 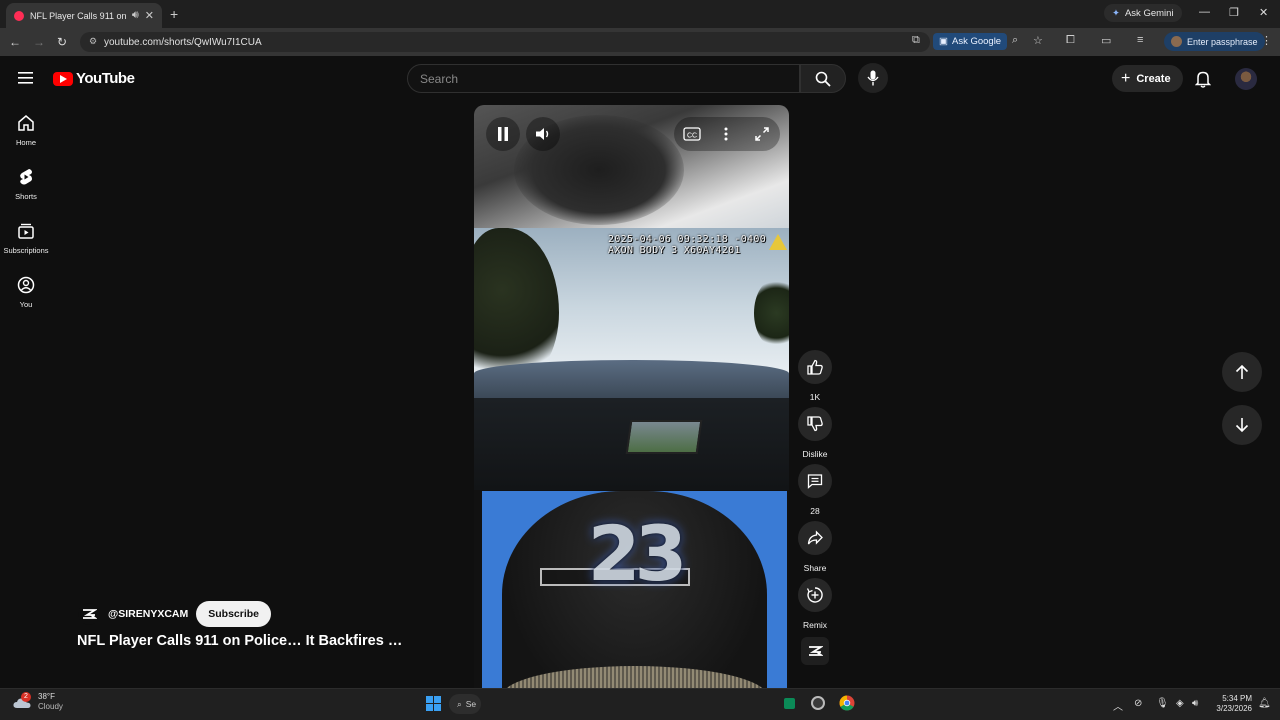 I want to click on sidebar-item-home: Home, so click(x=26, y=130).